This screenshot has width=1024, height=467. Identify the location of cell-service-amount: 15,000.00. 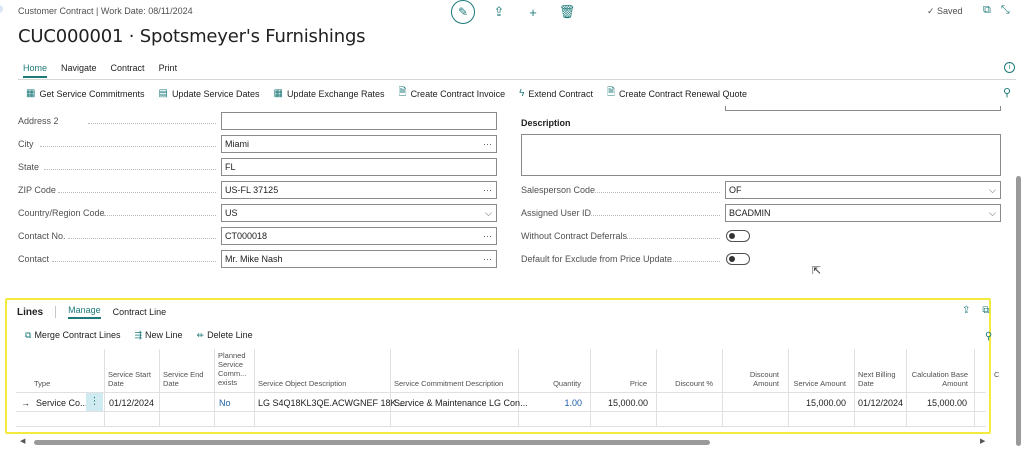
(818, 403).